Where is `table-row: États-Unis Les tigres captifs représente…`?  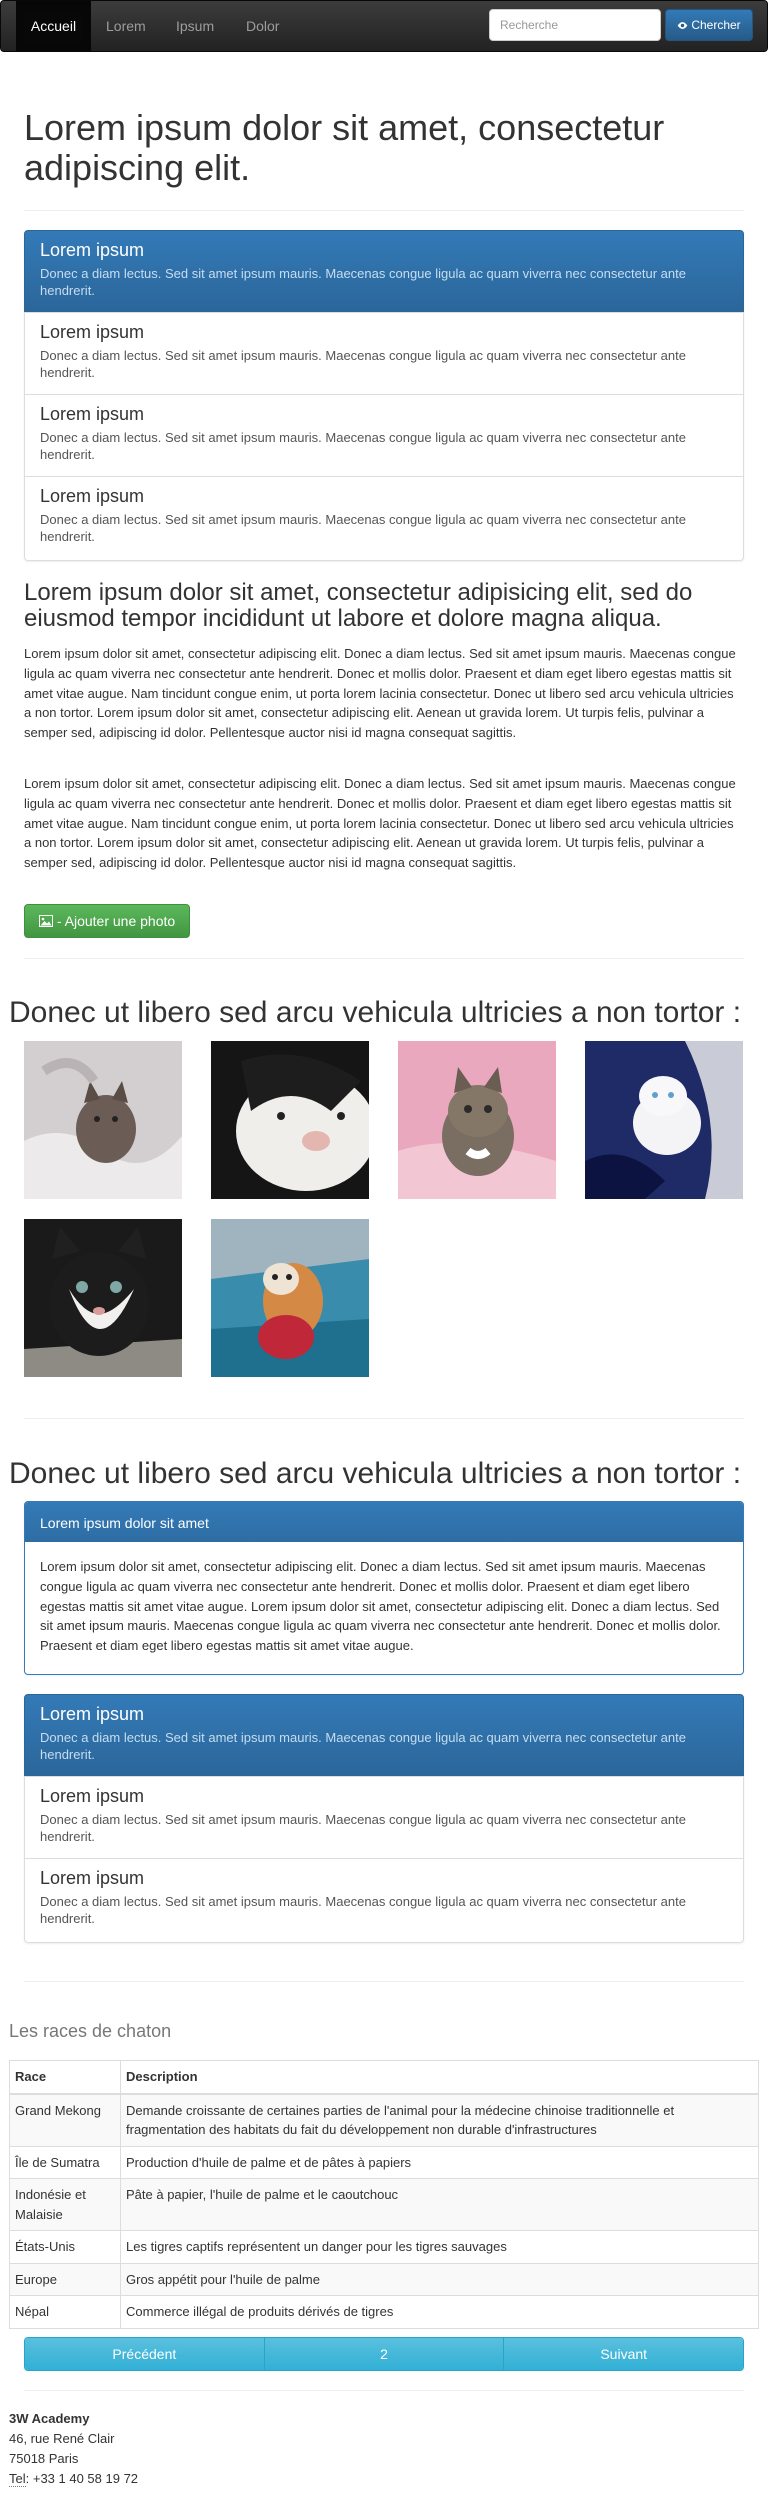 table-row: États-Unis Les tigres captifs représente… is located at coordinates (384, 2247).